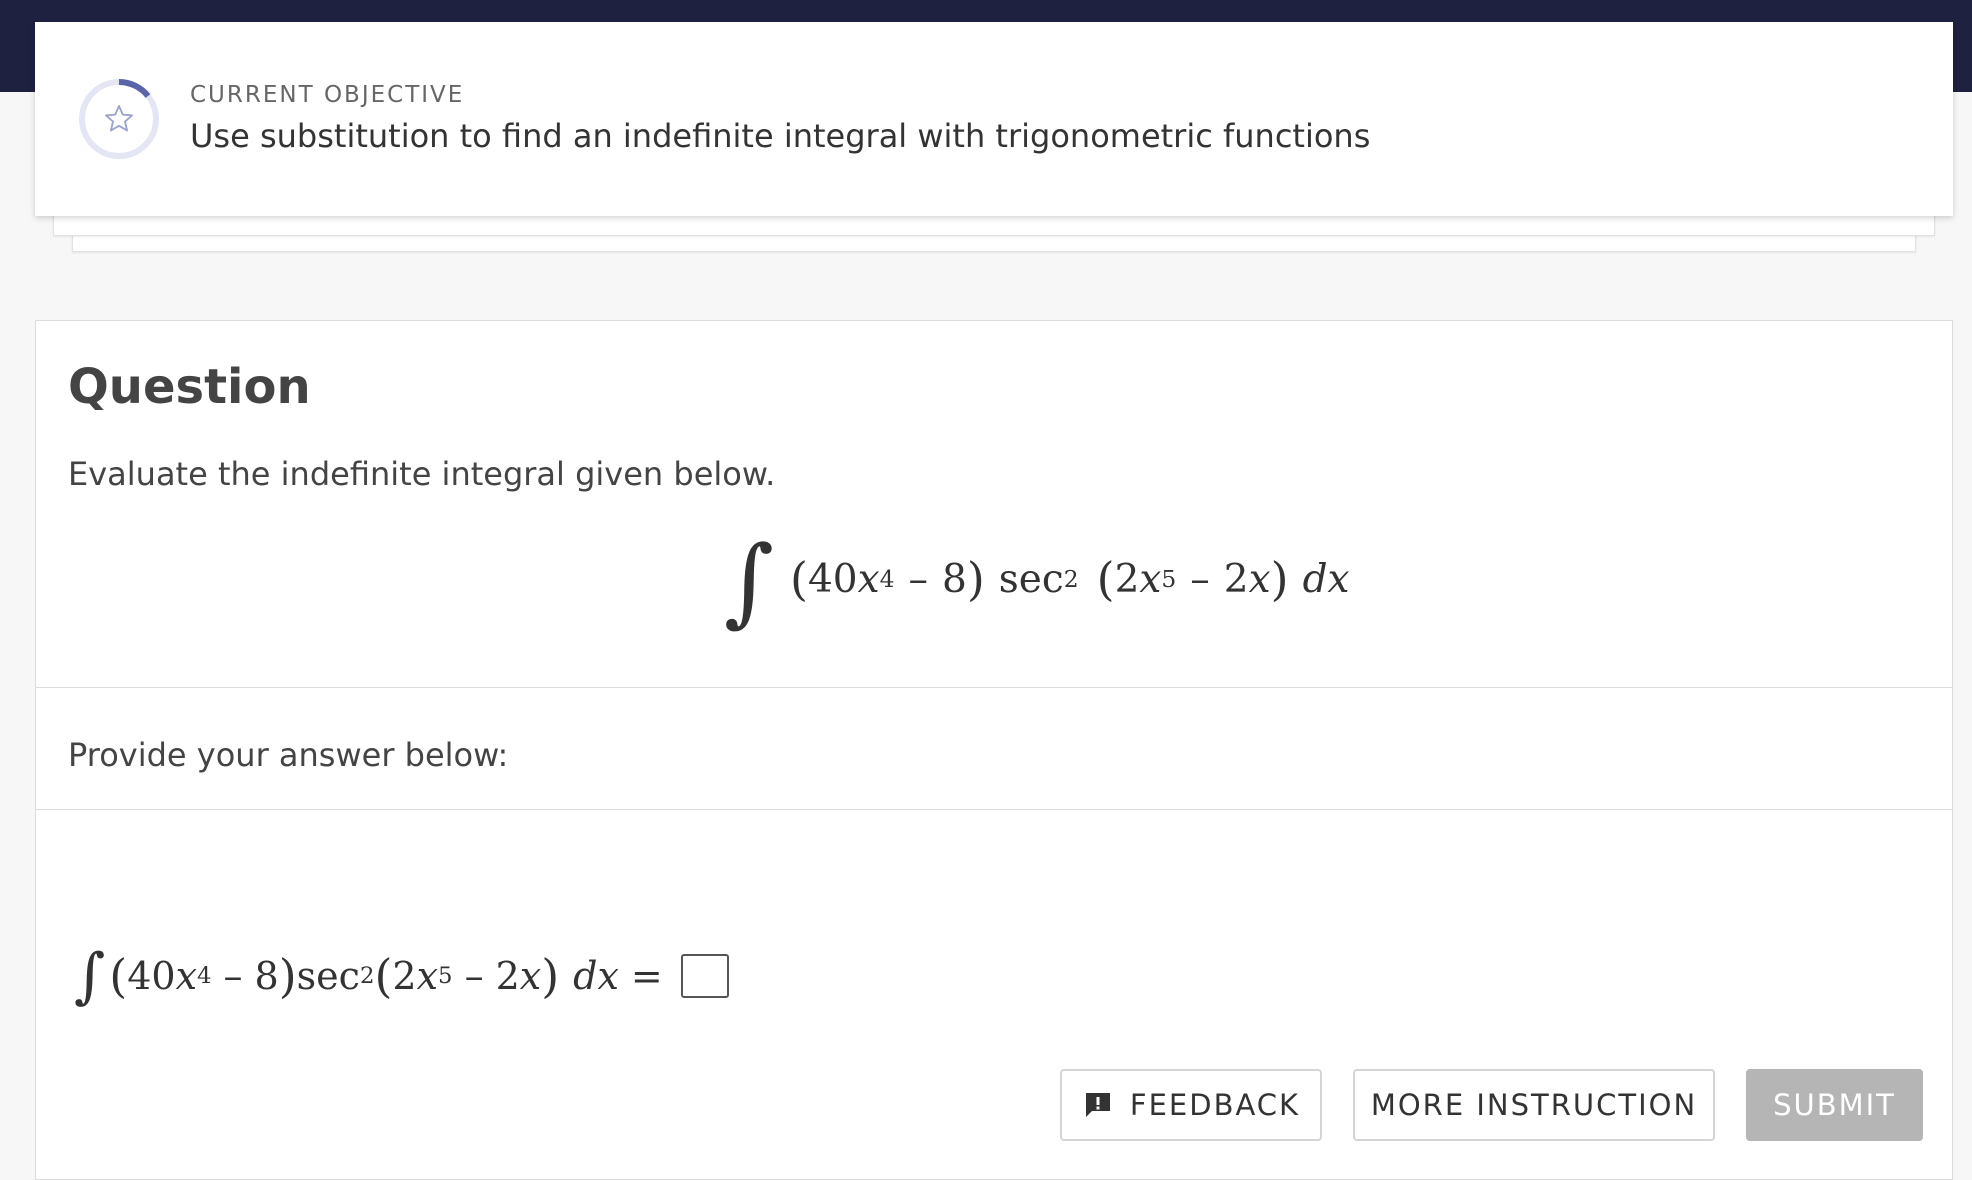 Image resolution: width=1972 pixels, height=1180 pixels. Describe the element at coordinates (327, 95) in the screenshot. I see `objective-label: CURRENT OBJECTIVE` at that location.